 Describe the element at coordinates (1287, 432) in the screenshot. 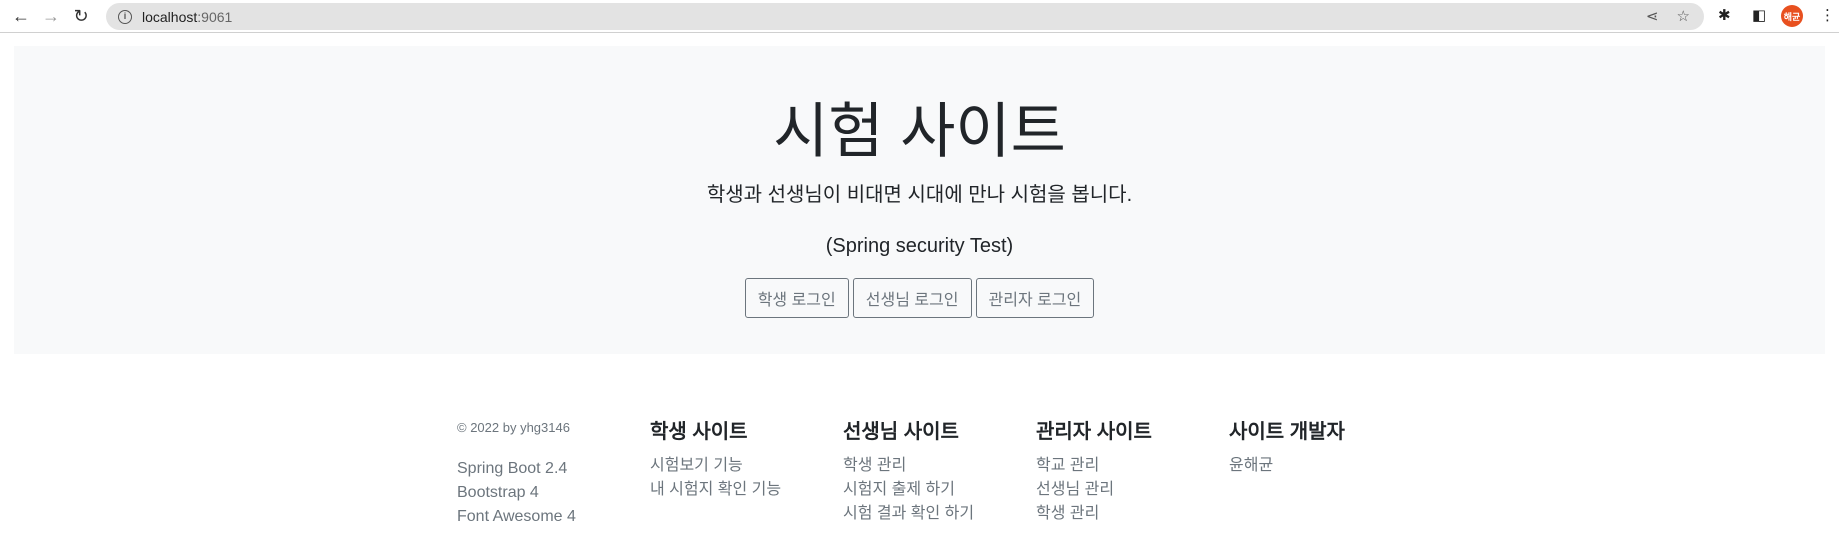

I see `footer-heading-developer: 사이트 개발자` at that location.